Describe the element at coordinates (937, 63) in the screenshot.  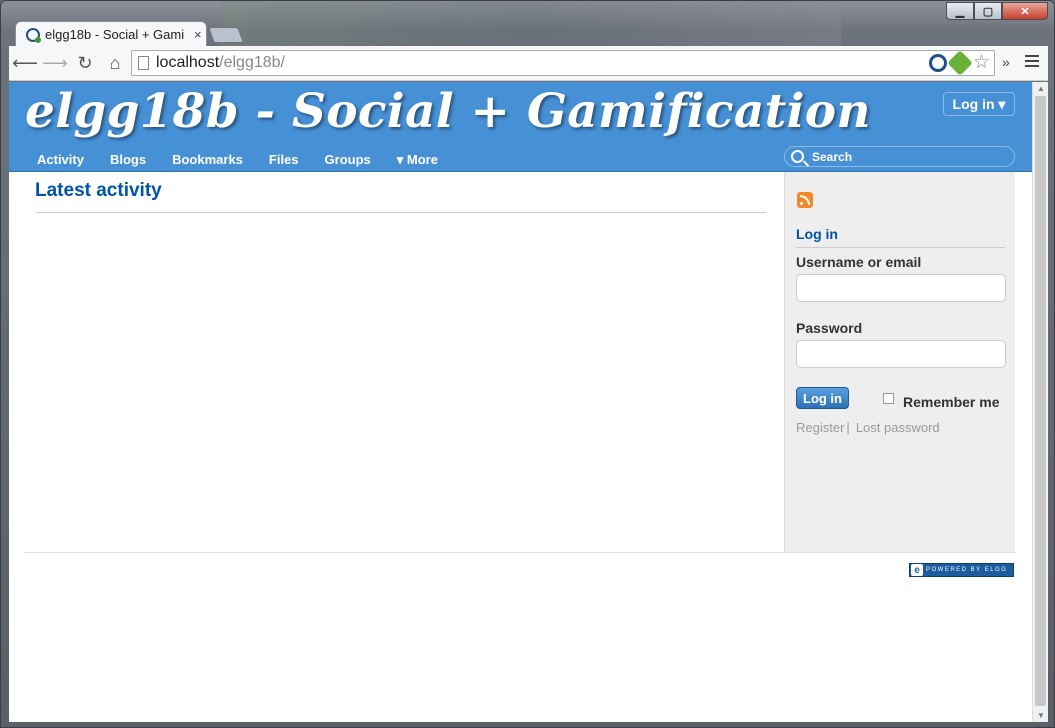
I see `ie-tab-extension-icon` at that location.